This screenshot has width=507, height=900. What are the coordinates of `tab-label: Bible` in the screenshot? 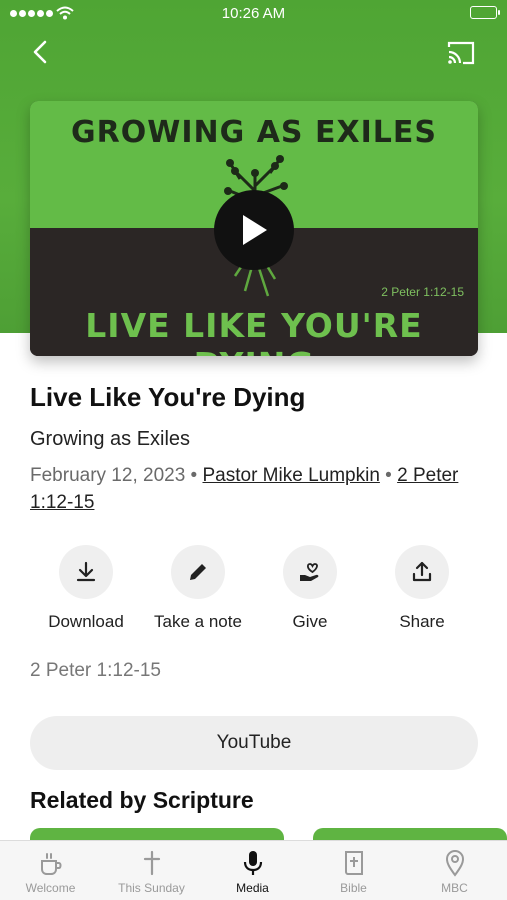 It's located at (353, 888).